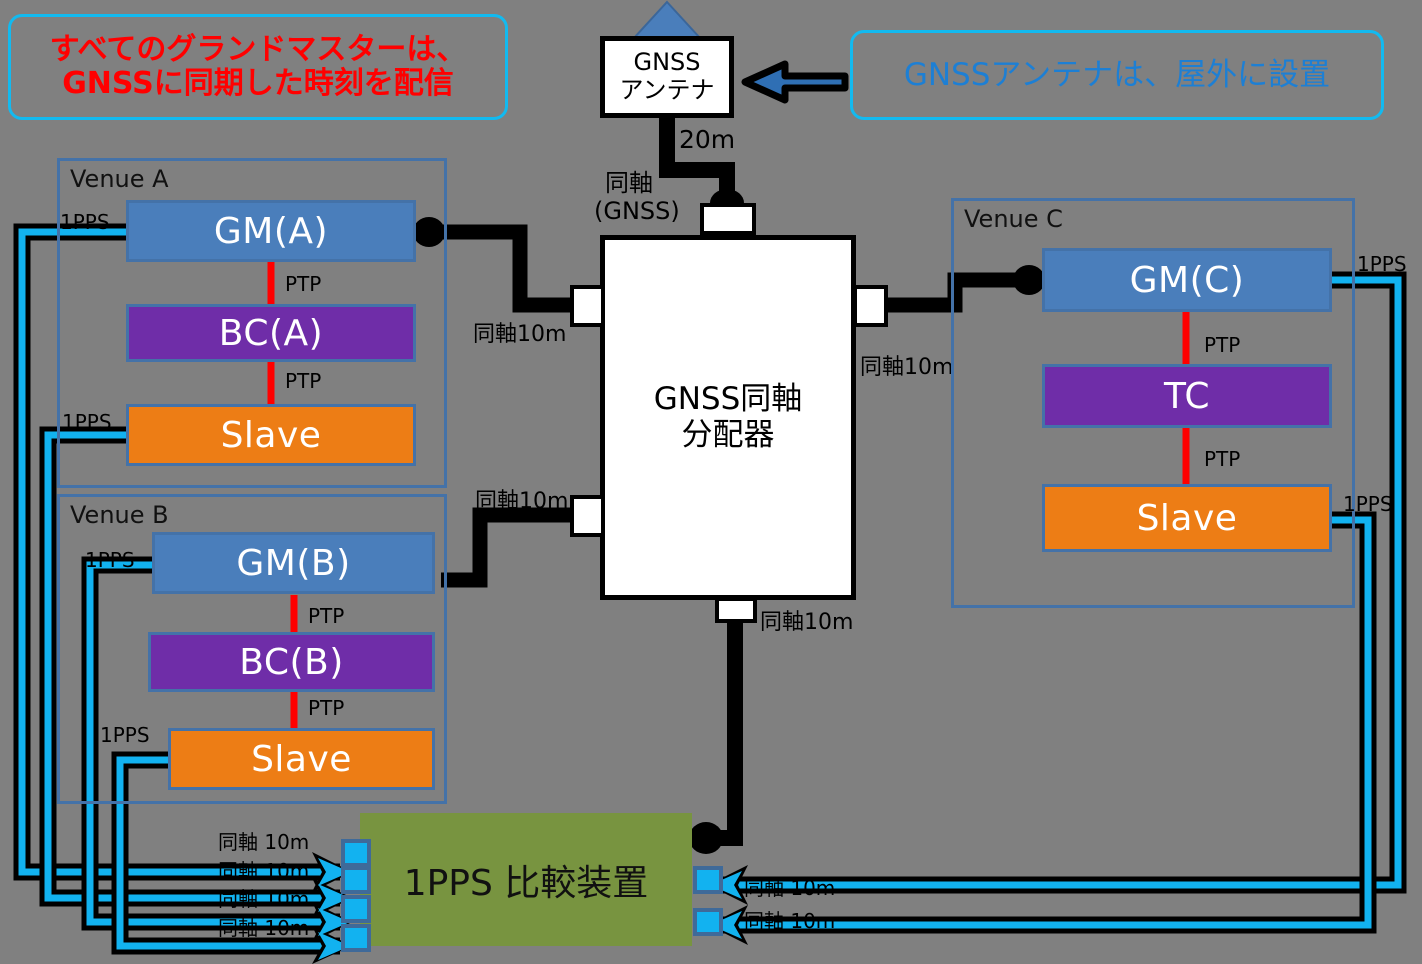 This screenshot has width=1422, height=964. Describe the element at coordinates (807, 622) in the screenshot. I see `coax-label-bottom: 同軸10m` at that location.